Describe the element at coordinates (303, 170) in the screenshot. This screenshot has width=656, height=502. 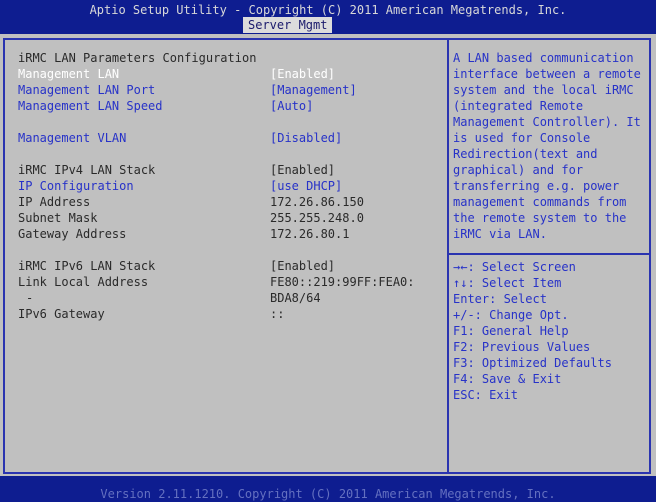
I see `item-ipv4-stack-value: [Enabled]` at that location.